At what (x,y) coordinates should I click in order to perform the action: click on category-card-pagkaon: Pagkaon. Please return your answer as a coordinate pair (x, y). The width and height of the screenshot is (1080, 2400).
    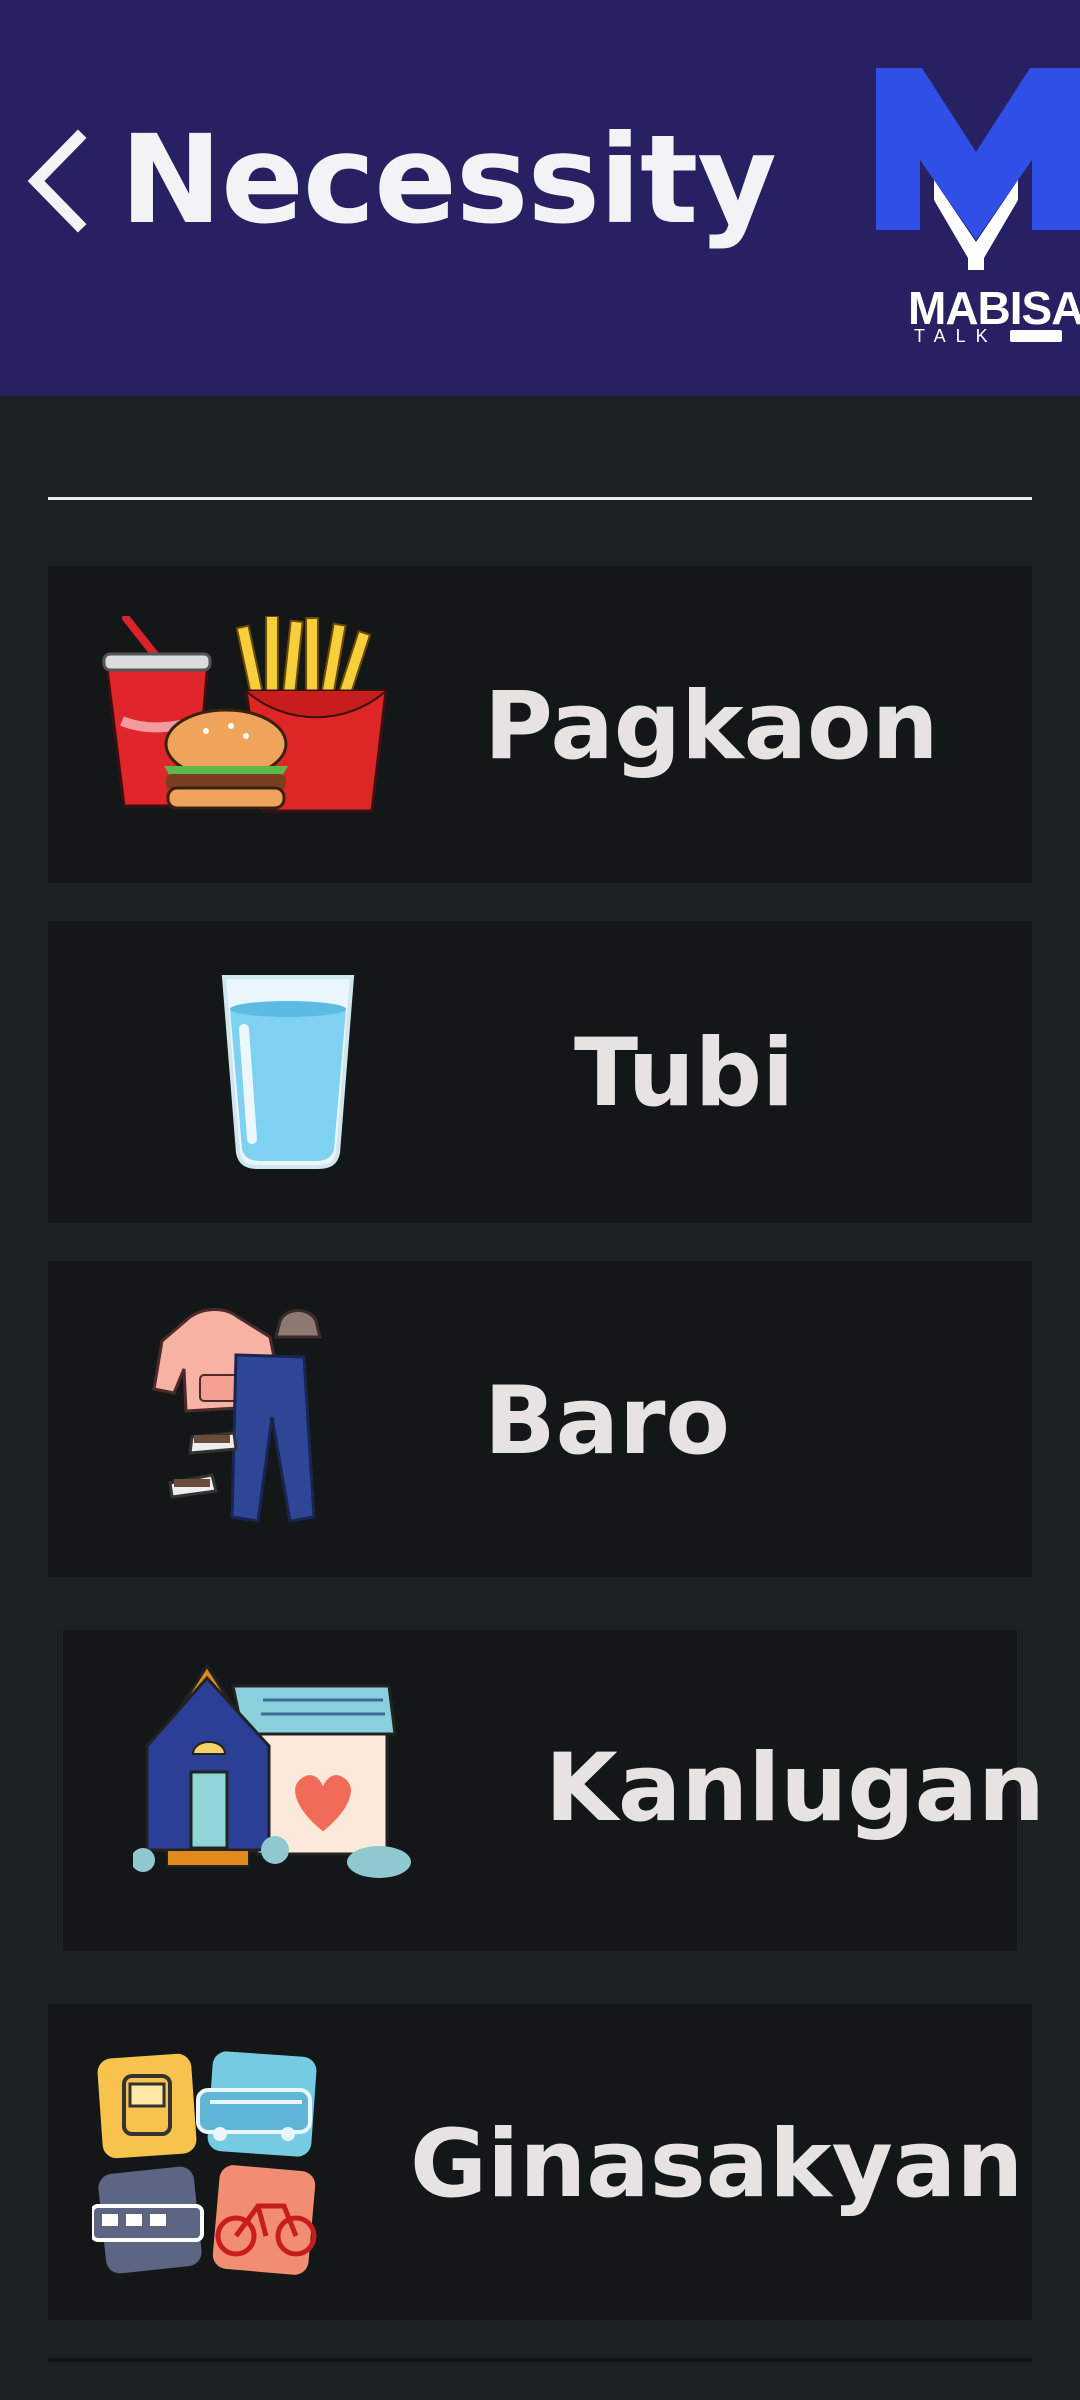
    Looking at the image, I should click on (540, 724).